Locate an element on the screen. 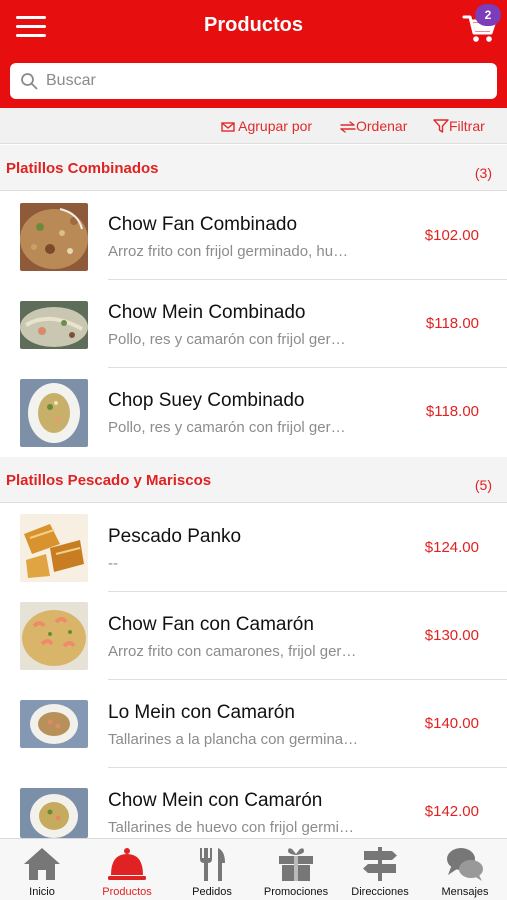  cart-count-badge: 2 is located at coordinates (488, 15).